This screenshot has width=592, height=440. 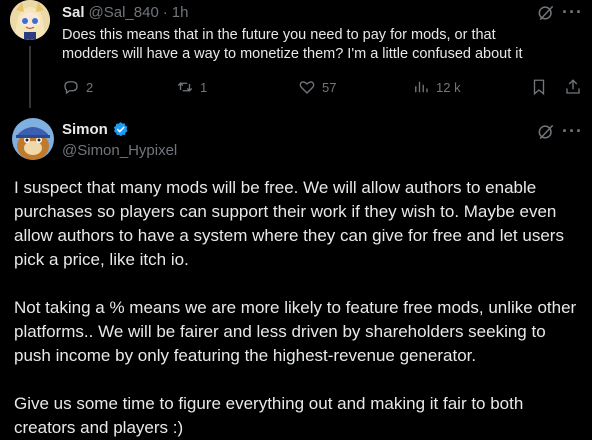 I want to click on reply-button: 2, so click(x=77, y=87).